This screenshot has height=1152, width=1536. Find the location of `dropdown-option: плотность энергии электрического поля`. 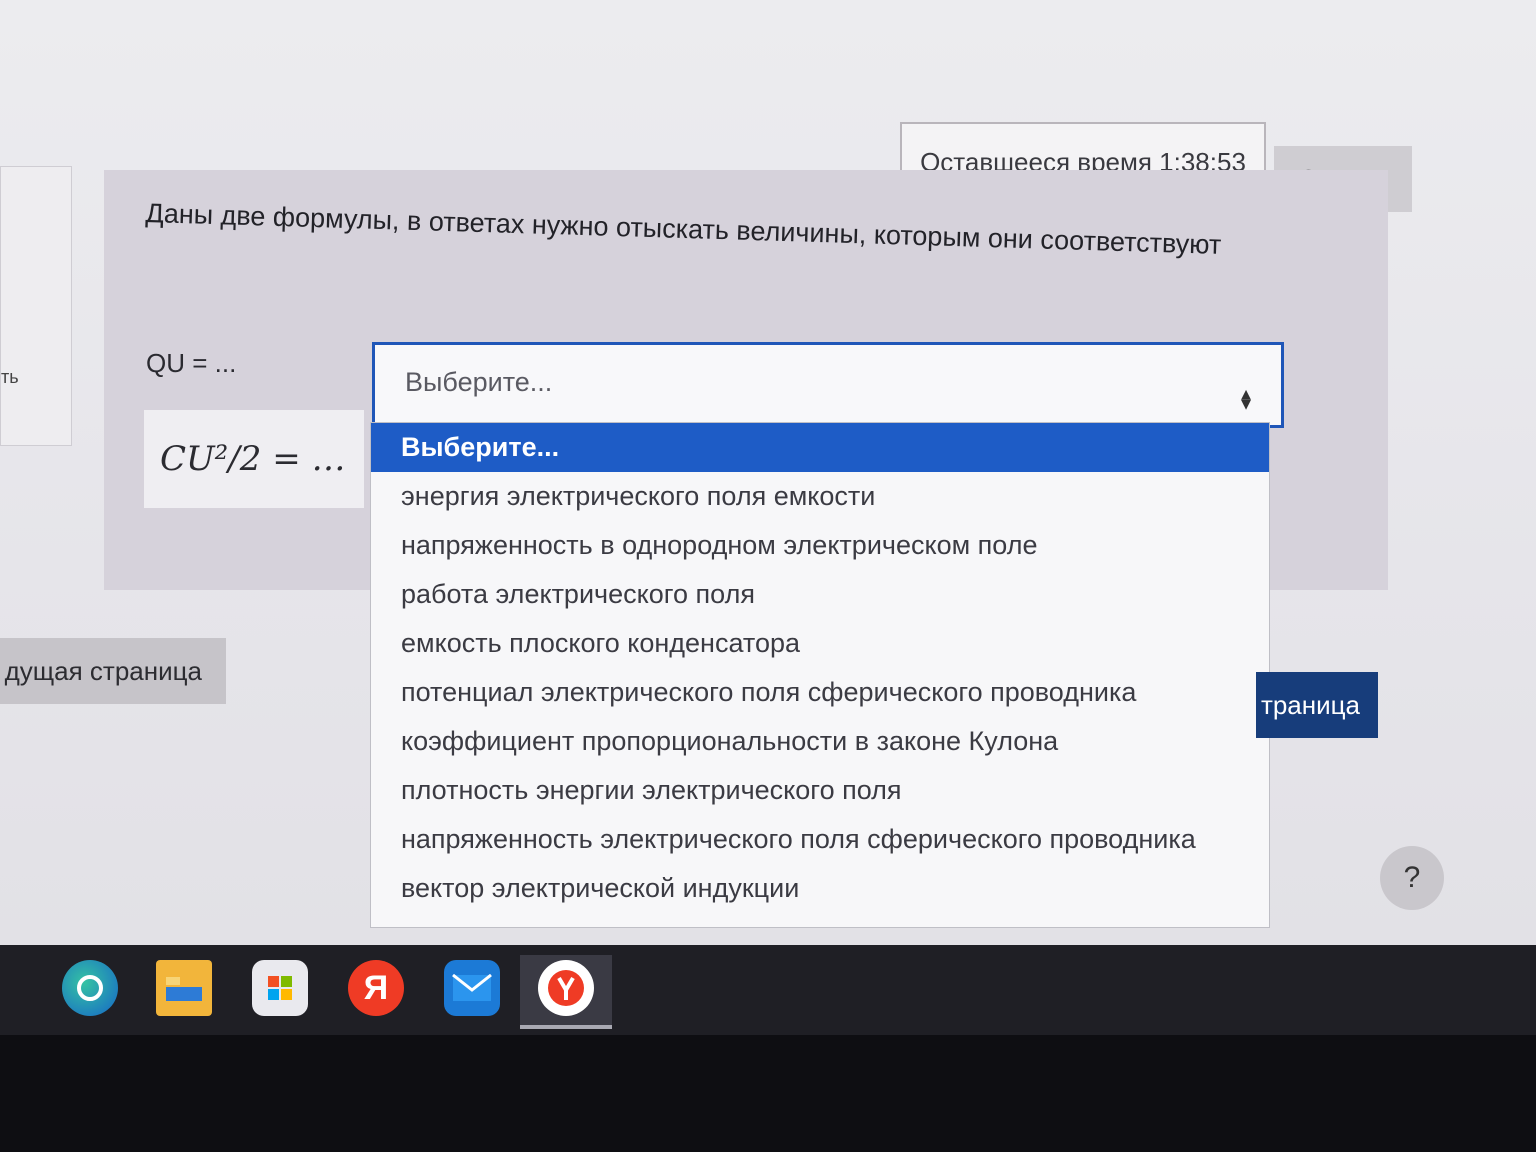

dropdown-option: плотность энергии электрического поля is located at coordinates (820, 790).